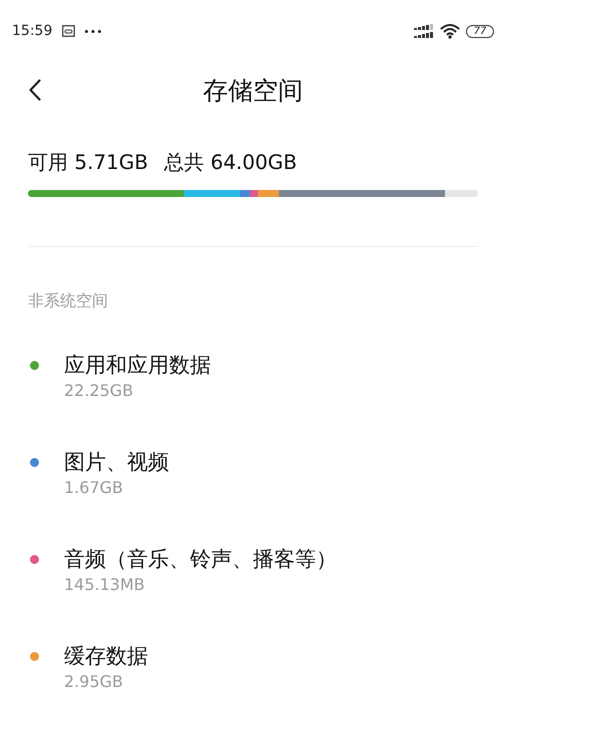  What do you see at coordinates (450, 31) in the screenshot?
I see `wifi-icon` at bounding box center [450, 31].